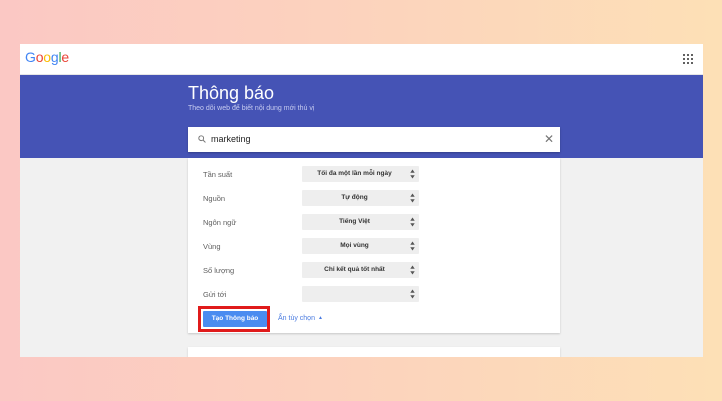 Image resolution: width=722 pixels, height=401 pixels. What do you see at coordinates (65, 57) in the screenshot?
I see `logo-letter: e` at bounding box center [65, 57].